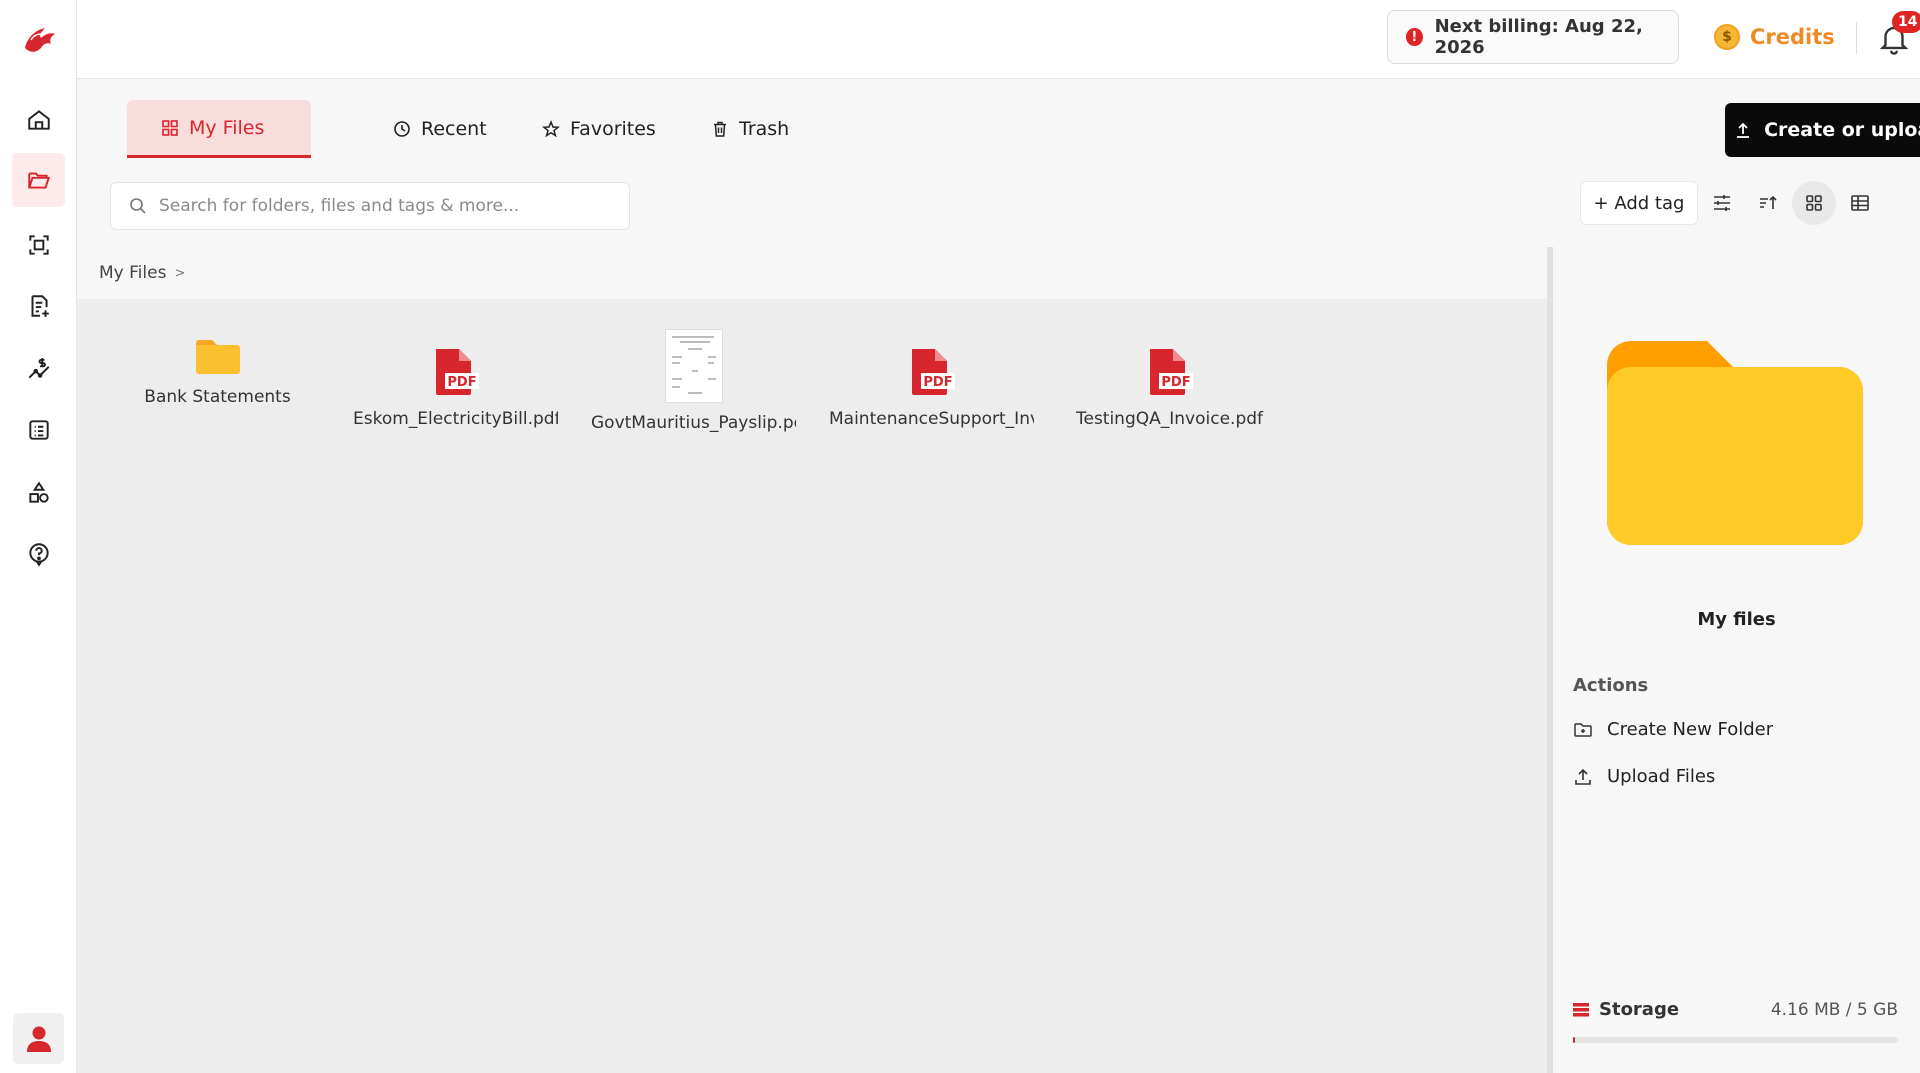 The image size is (1920, 1073). Describe the element at coordinates (693, 423) in the screenshot. I see `item-name: GovtMauritius_Payslip.pdf` at that location.